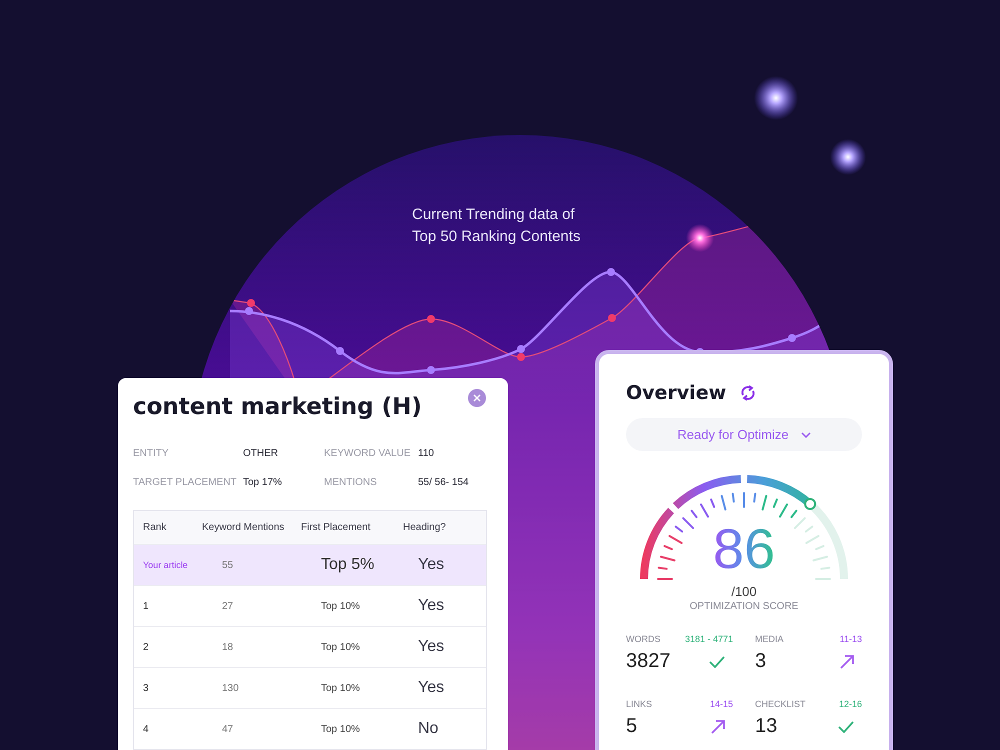 This screenshot has height=750, width=1000. I want to click on headline-text: Top 50 Ranking Contents, so click(496, 237).